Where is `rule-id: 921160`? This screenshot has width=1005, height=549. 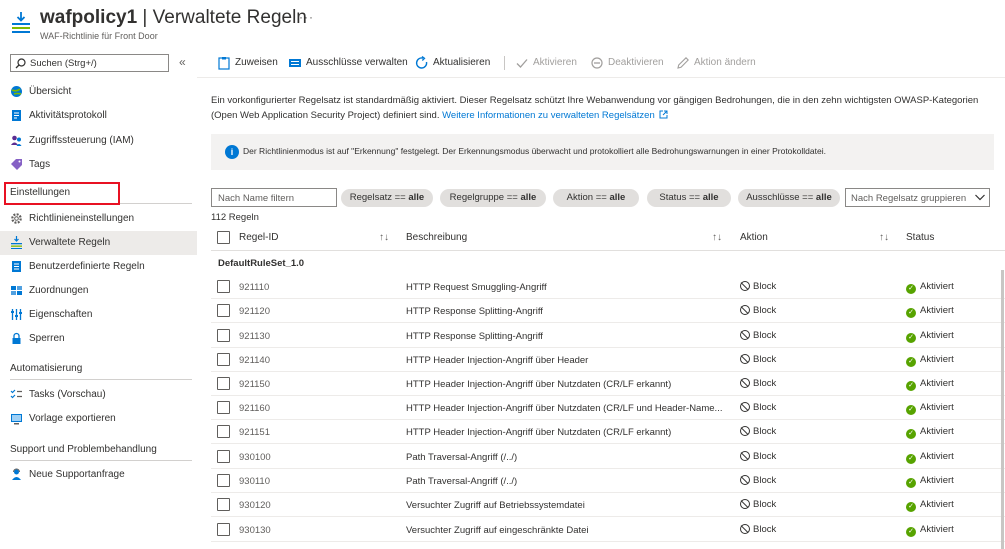
rule-id: 921160 is located at coordinates (254, 408).